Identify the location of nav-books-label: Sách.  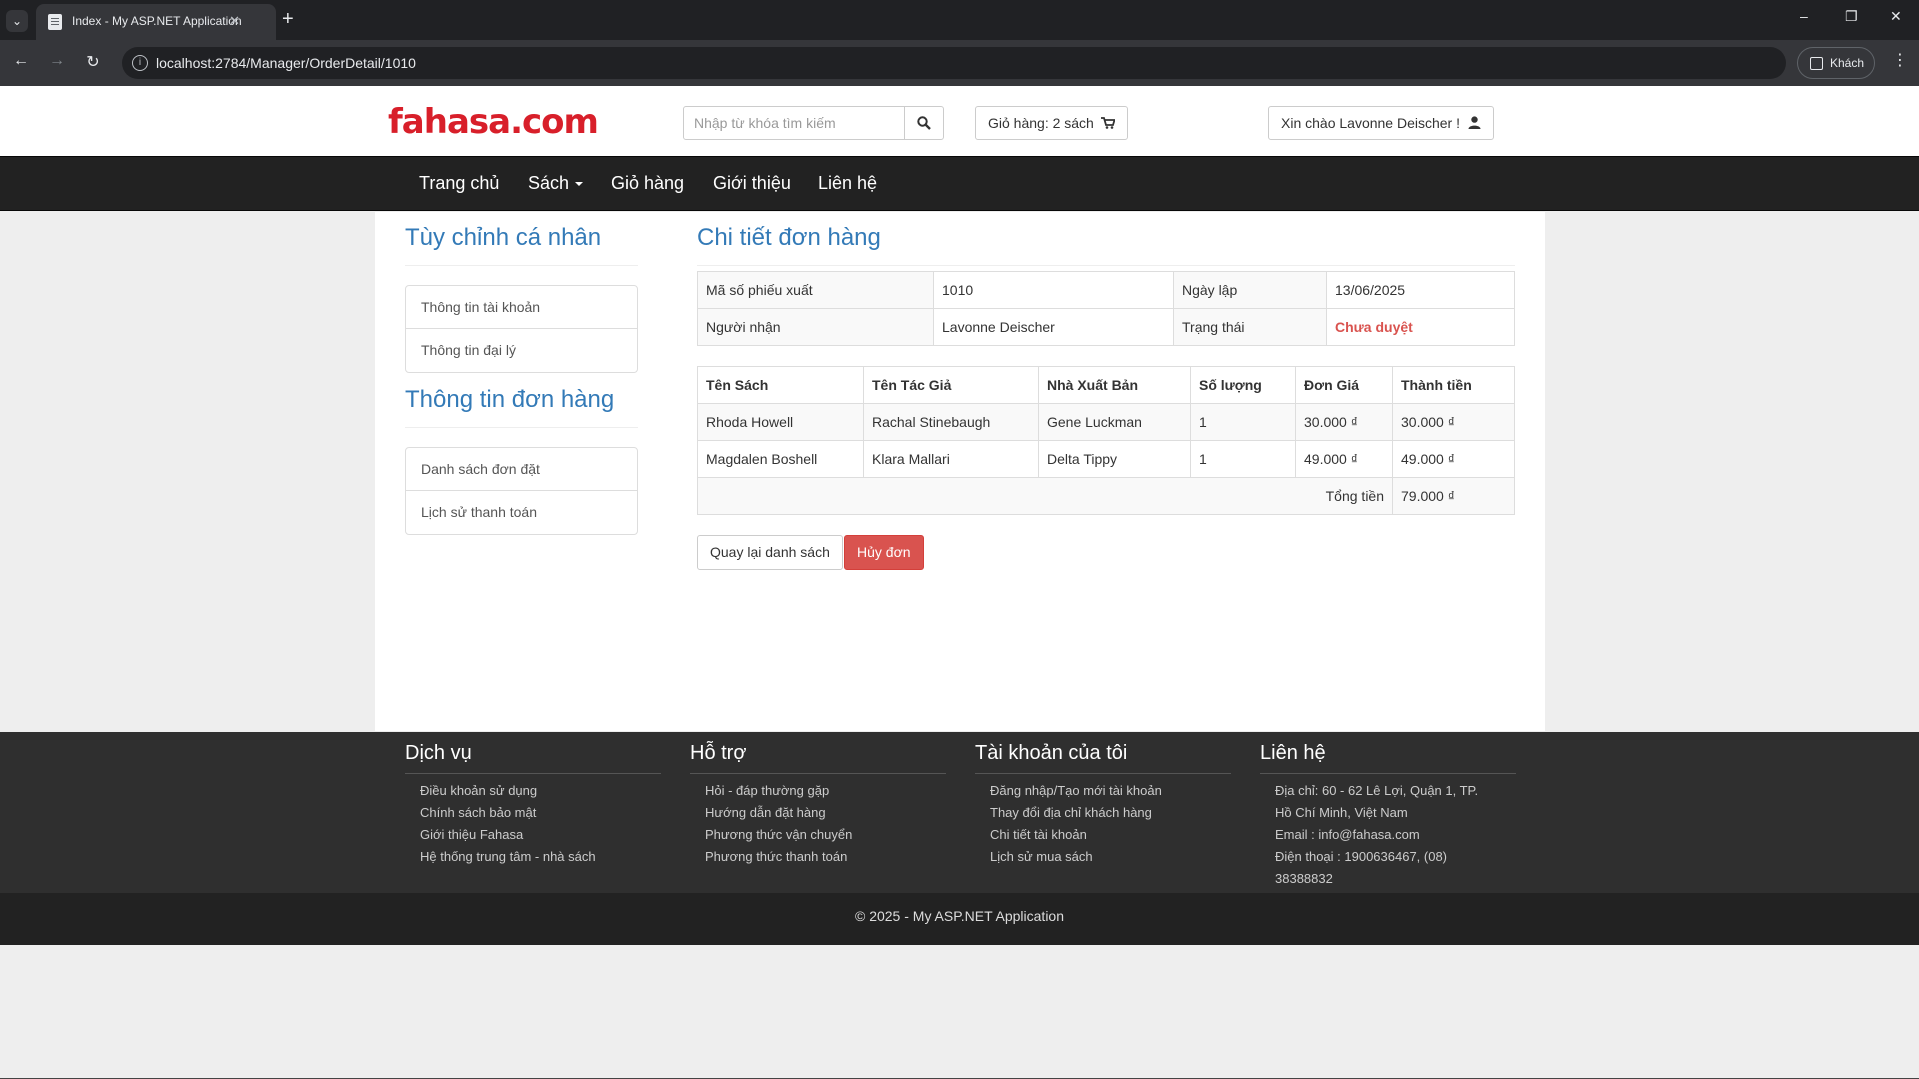
(549, 183).